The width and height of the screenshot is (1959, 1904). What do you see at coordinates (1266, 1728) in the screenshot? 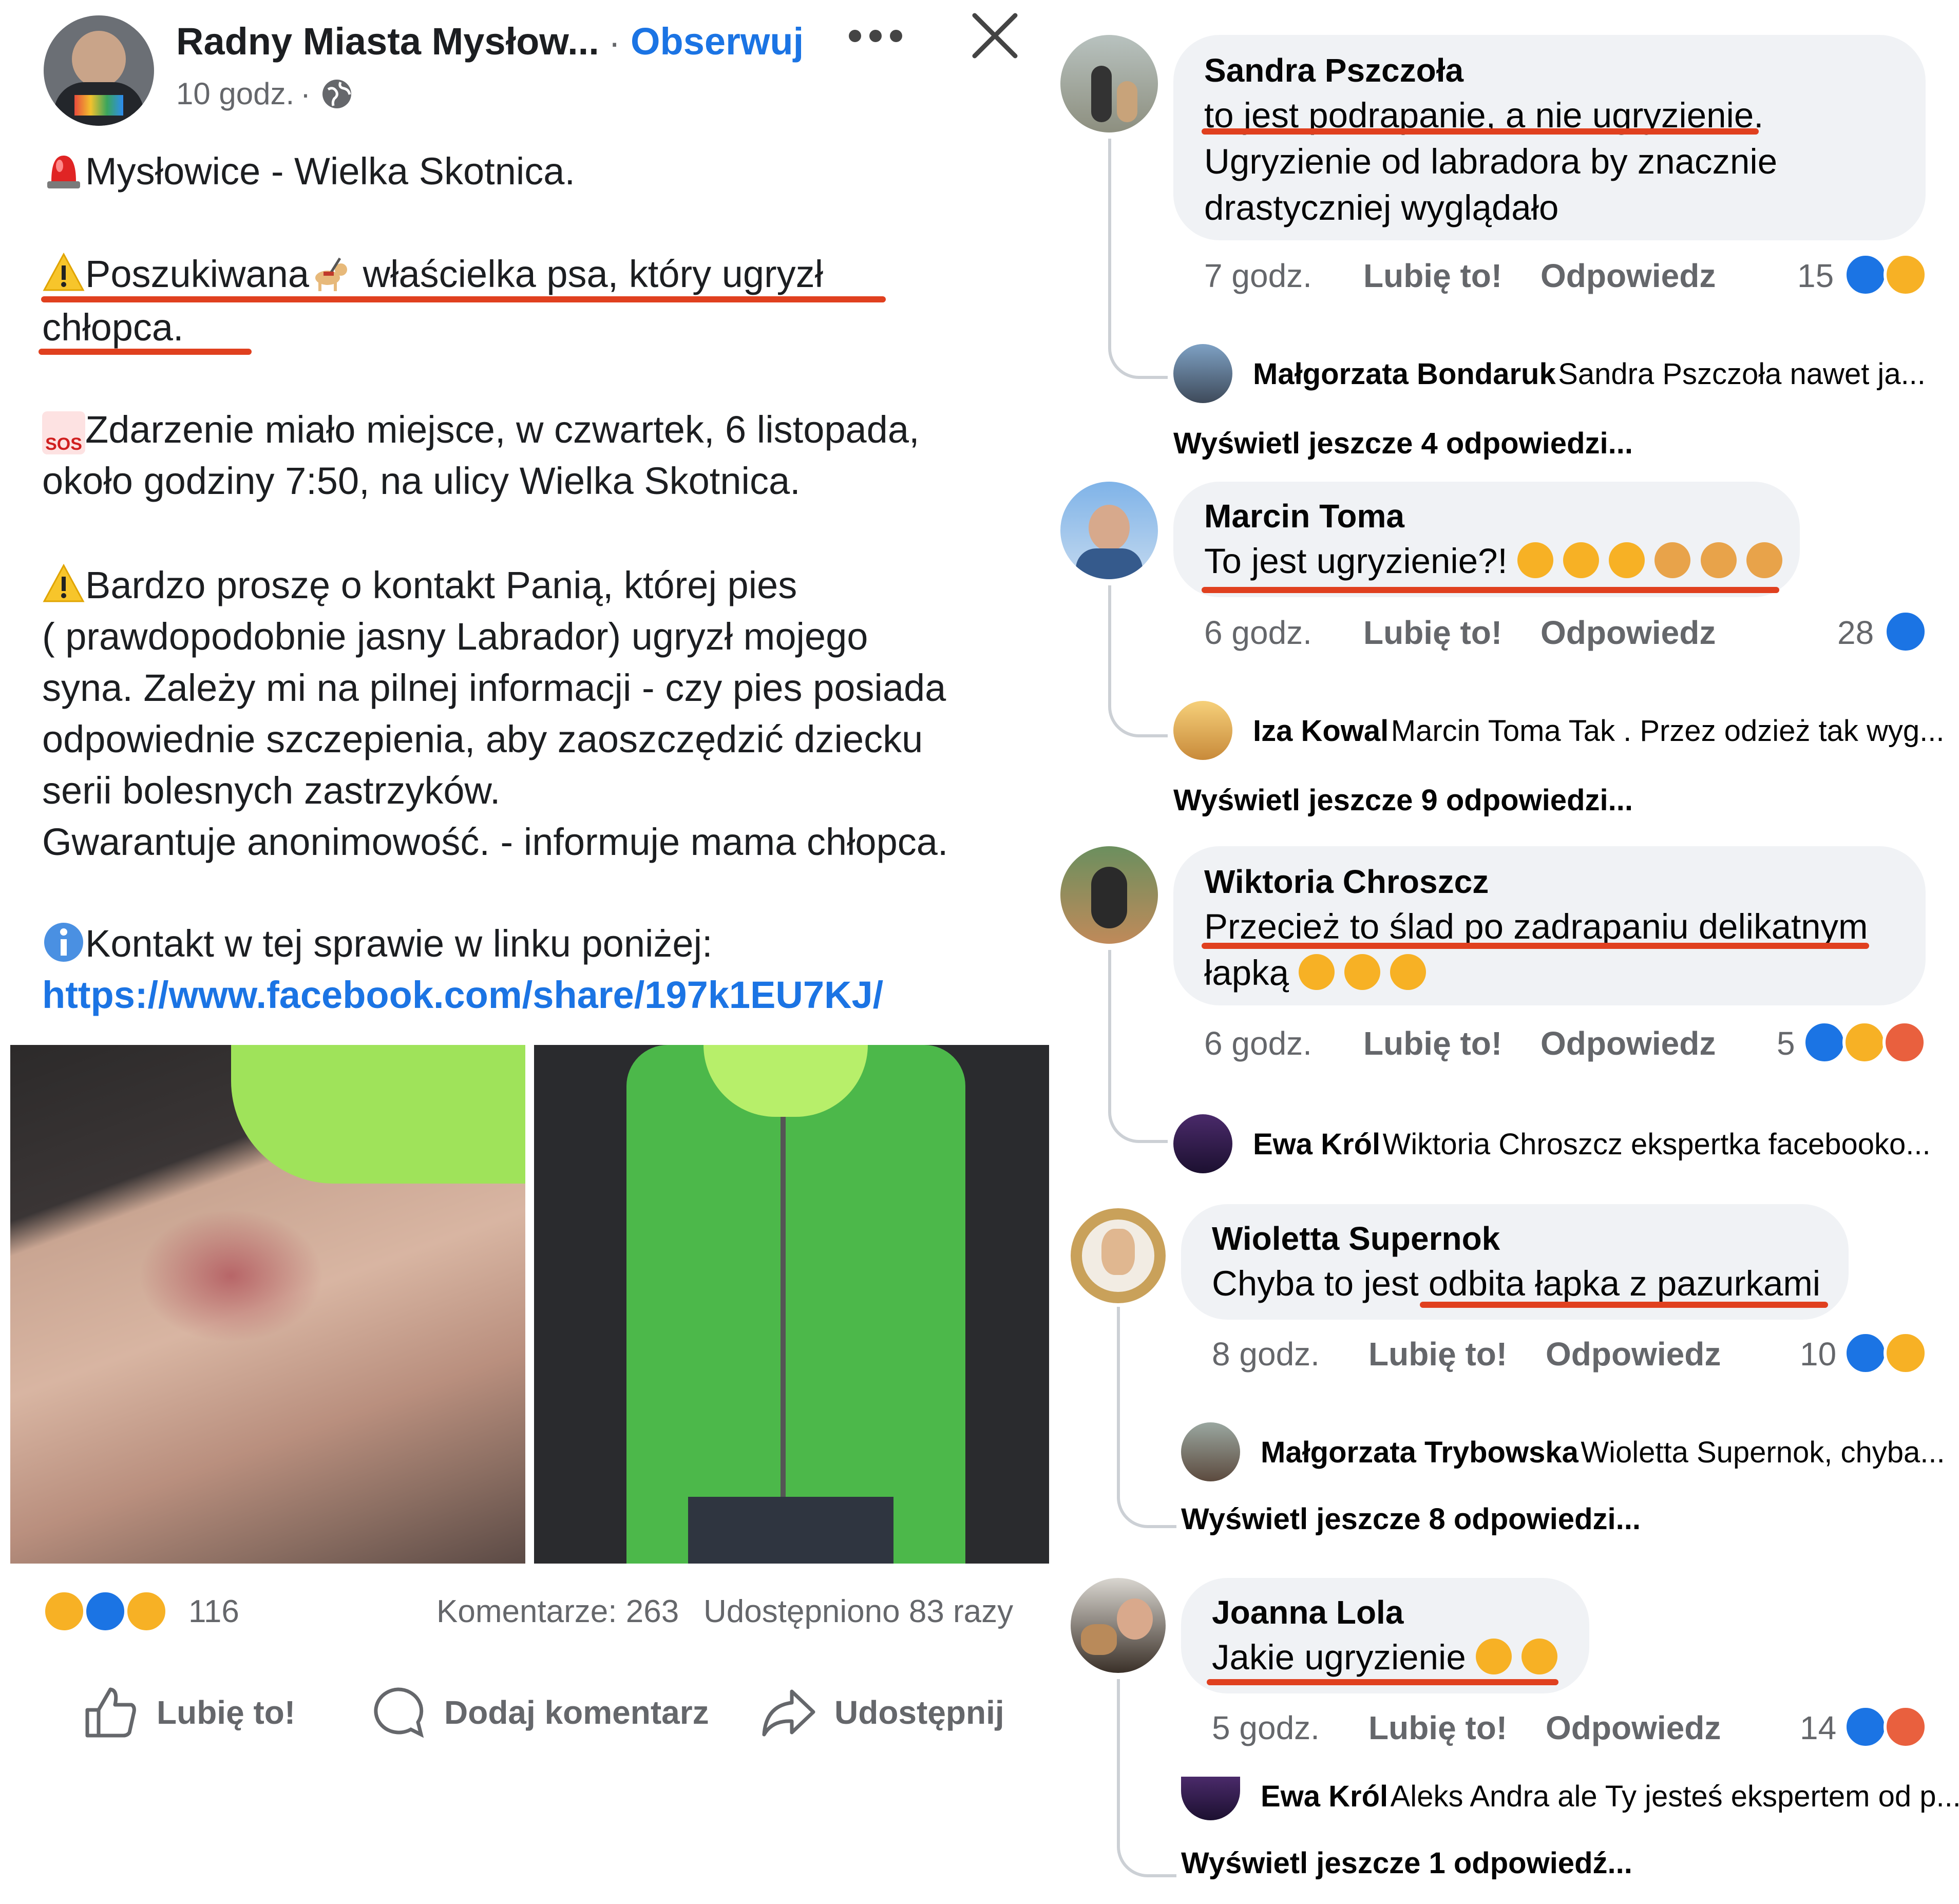
I see `comment-time: 5 godz.` at bounding box center [1266, 1728].